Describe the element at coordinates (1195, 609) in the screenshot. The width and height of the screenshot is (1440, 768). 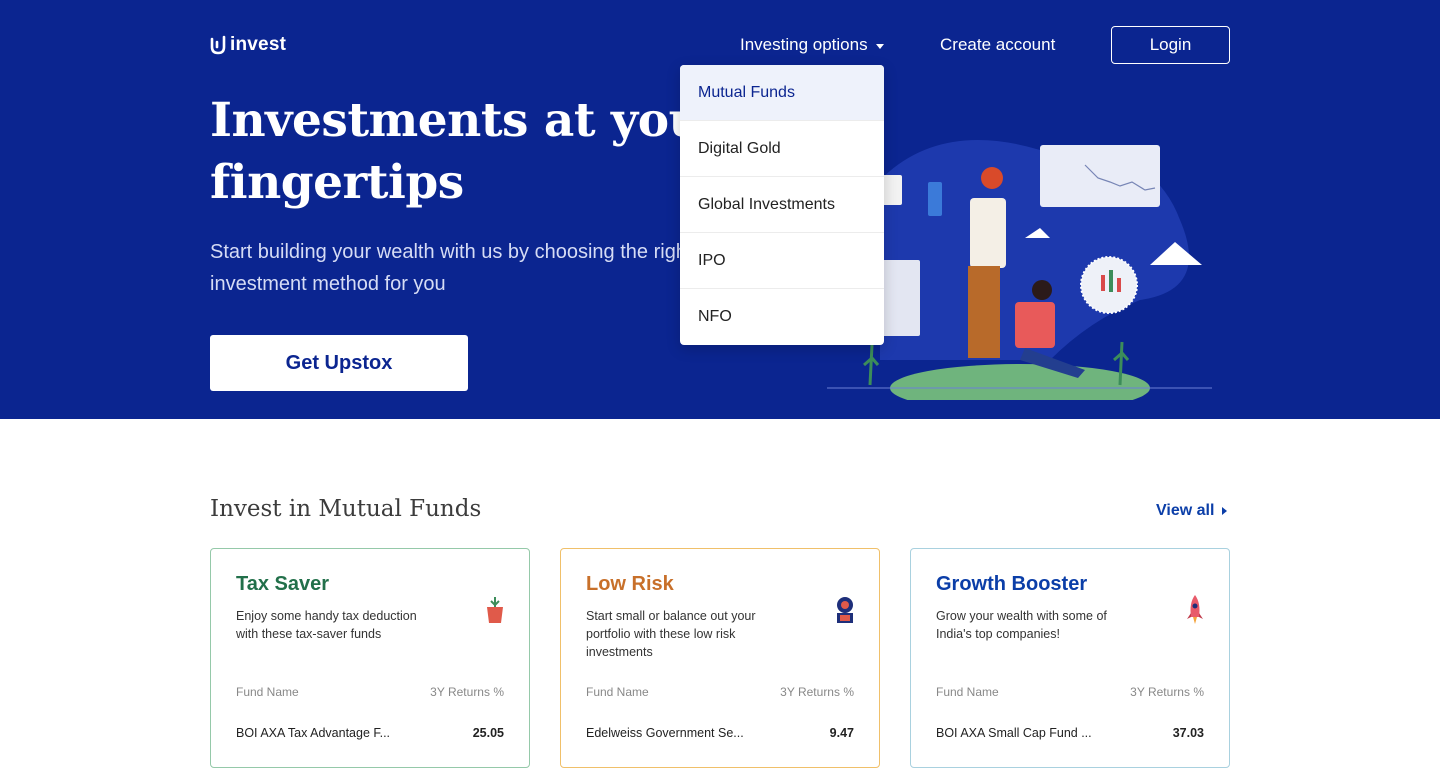
I see `rocket-icon` at that location.